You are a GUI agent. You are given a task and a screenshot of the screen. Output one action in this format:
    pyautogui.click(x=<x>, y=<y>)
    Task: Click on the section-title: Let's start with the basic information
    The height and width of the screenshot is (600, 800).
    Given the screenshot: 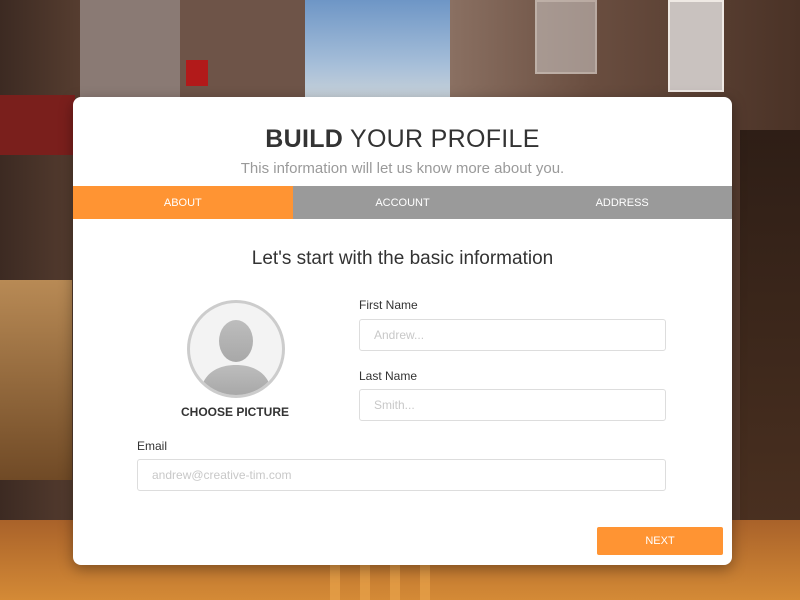 What is the action you would take?
    pyautogui.click(x=402, y=258)
    